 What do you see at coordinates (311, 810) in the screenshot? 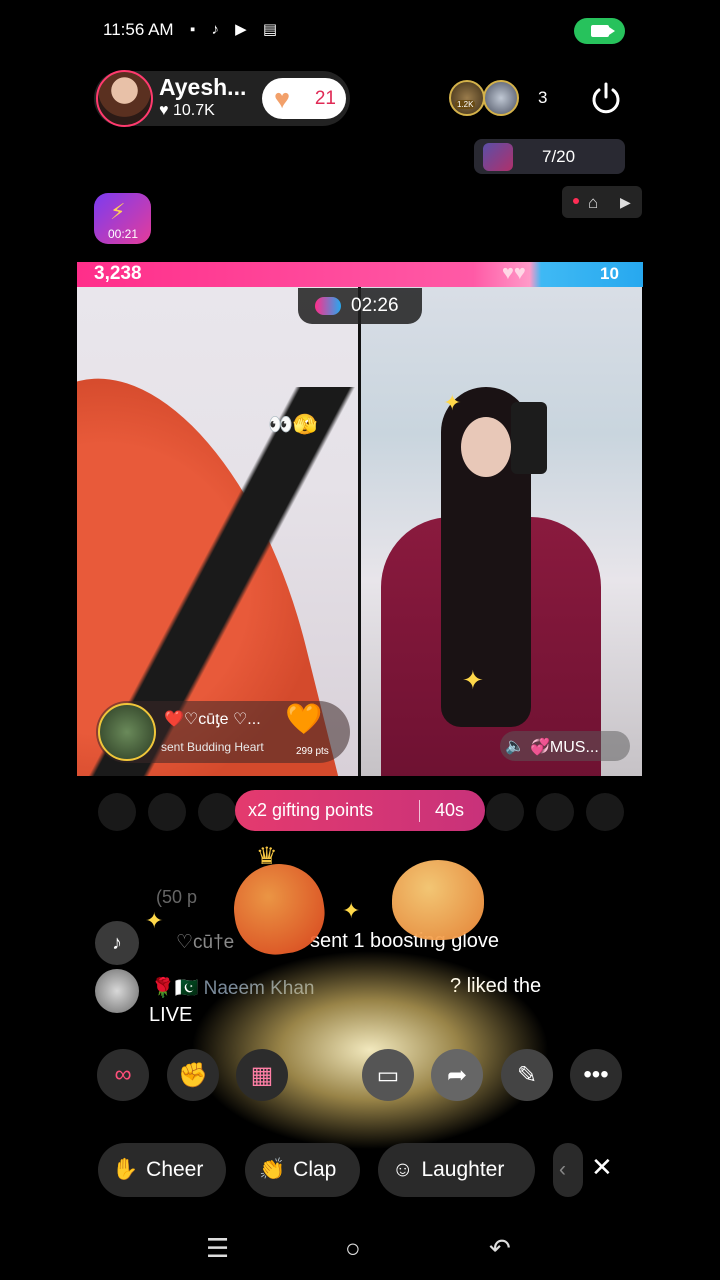
I see `gifting-points-label: x2 gifting points` at bounding box center [311, 810].